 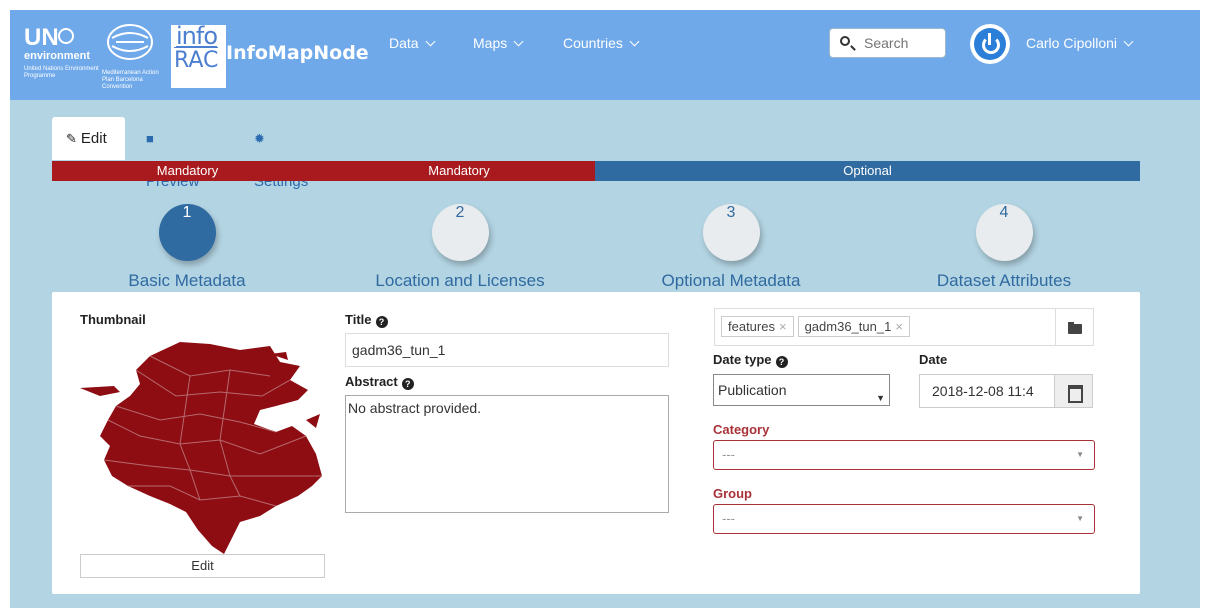 I want to click on user-name-label: Carlo Cipolloni, so click(x=1072, y=43).